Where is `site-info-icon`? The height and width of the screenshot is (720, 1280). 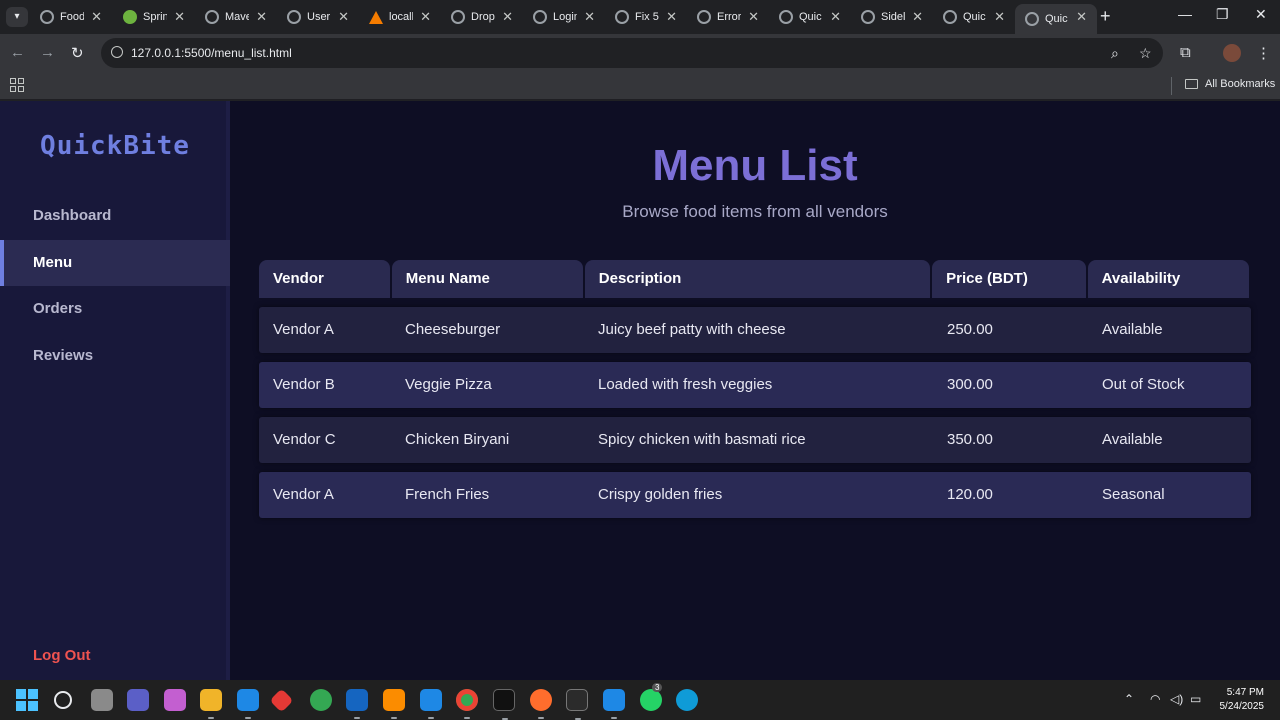 site-info-icon is located at coordinates (117, 52).